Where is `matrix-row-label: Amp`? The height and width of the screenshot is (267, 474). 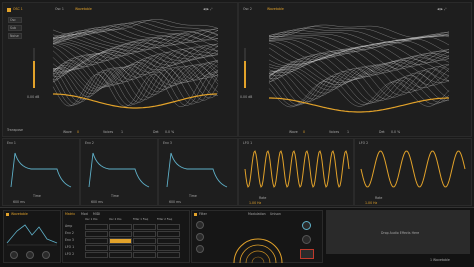
matrix-row-label: Amp is located at coordinates (69, 226).